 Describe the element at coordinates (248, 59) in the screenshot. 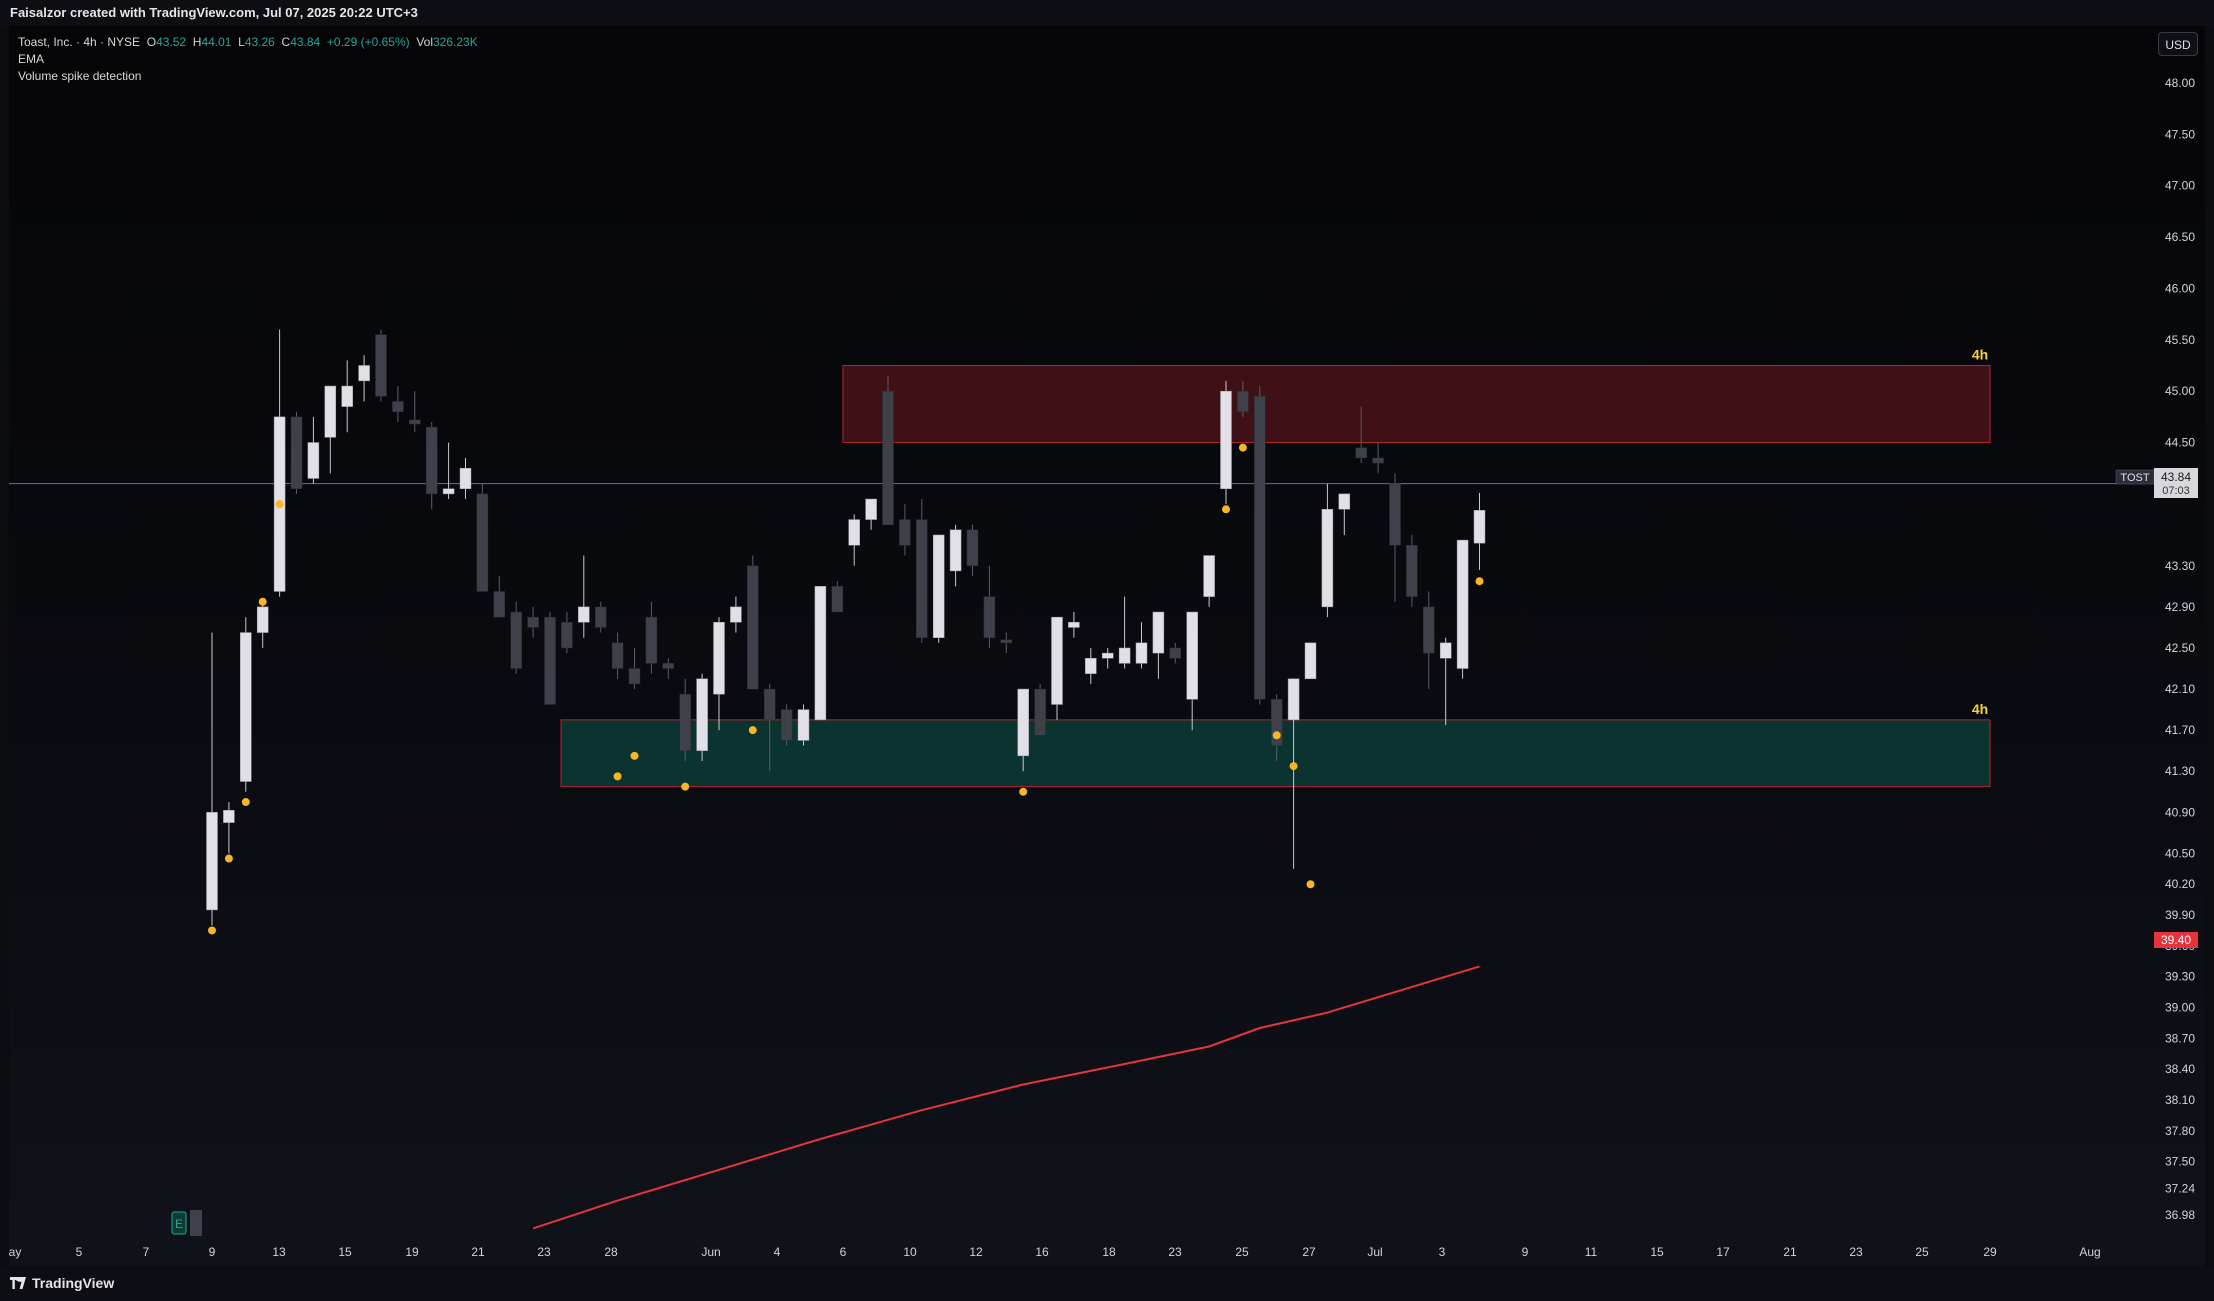

I see `indicator-ema: EMA` at that location.